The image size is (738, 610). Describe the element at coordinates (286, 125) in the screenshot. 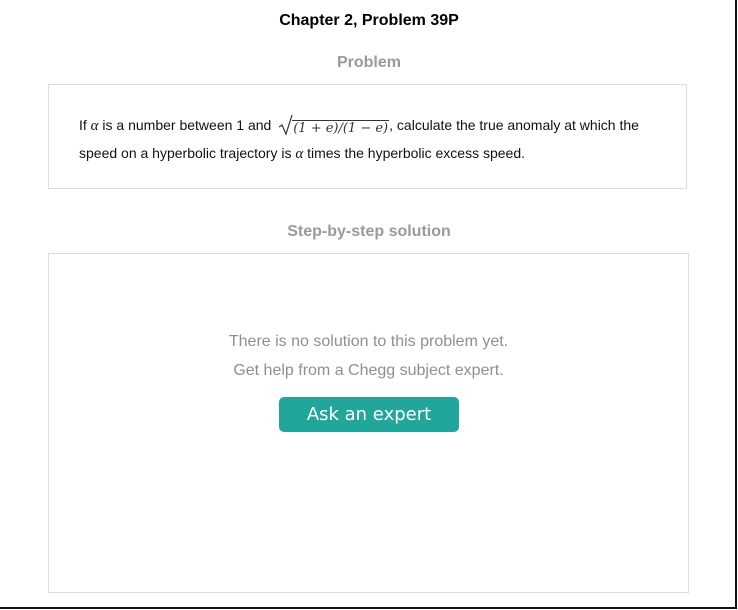

I see `radical-sign-icon` at that location.